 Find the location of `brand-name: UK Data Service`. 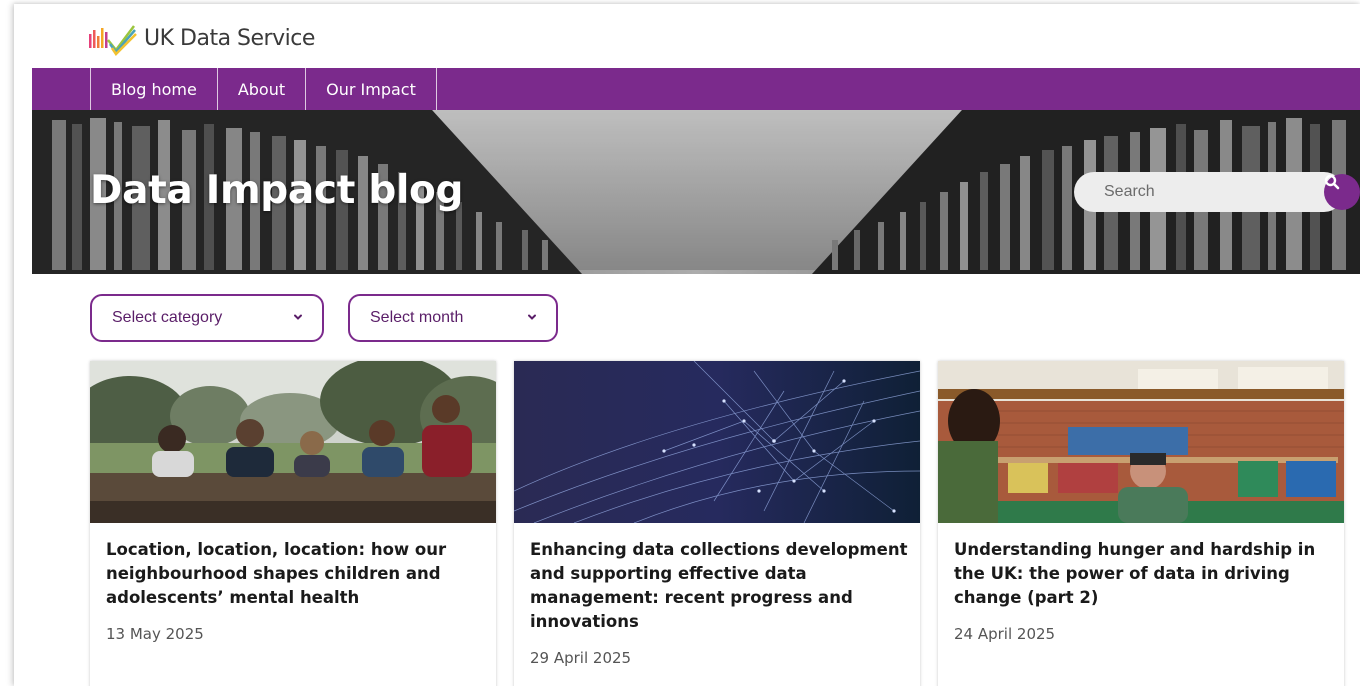

brand-name: UK Data Service is located at coordinates (229, 38).